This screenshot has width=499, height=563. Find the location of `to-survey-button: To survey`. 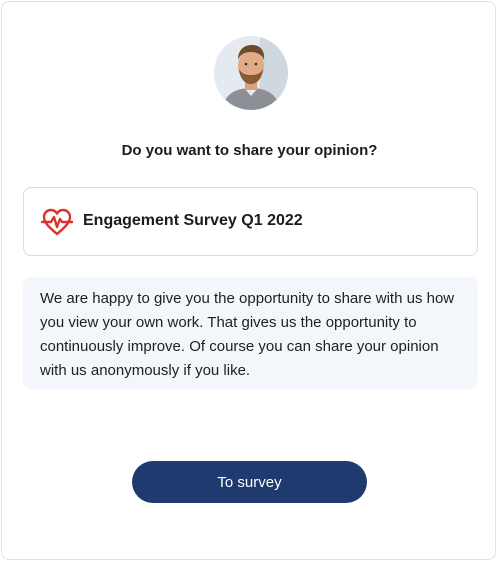

to-survey-button: To survey is located at coordinates (249, 482).